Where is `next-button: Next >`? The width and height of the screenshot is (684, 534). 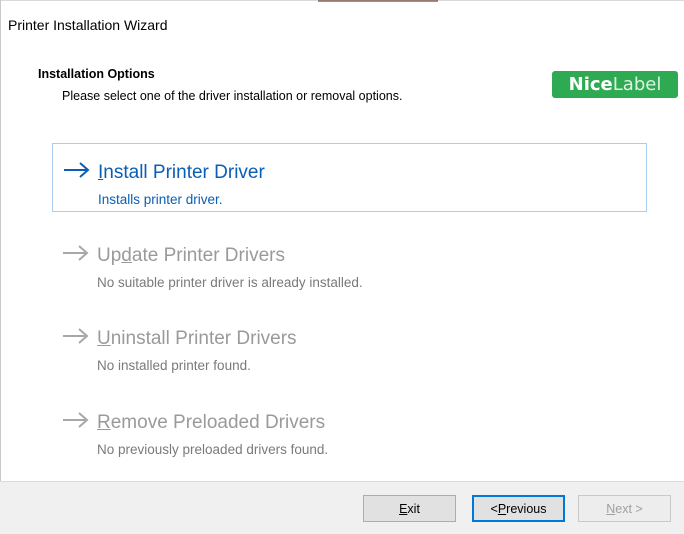
next-button: Next > is located at coordinates (624, 508).